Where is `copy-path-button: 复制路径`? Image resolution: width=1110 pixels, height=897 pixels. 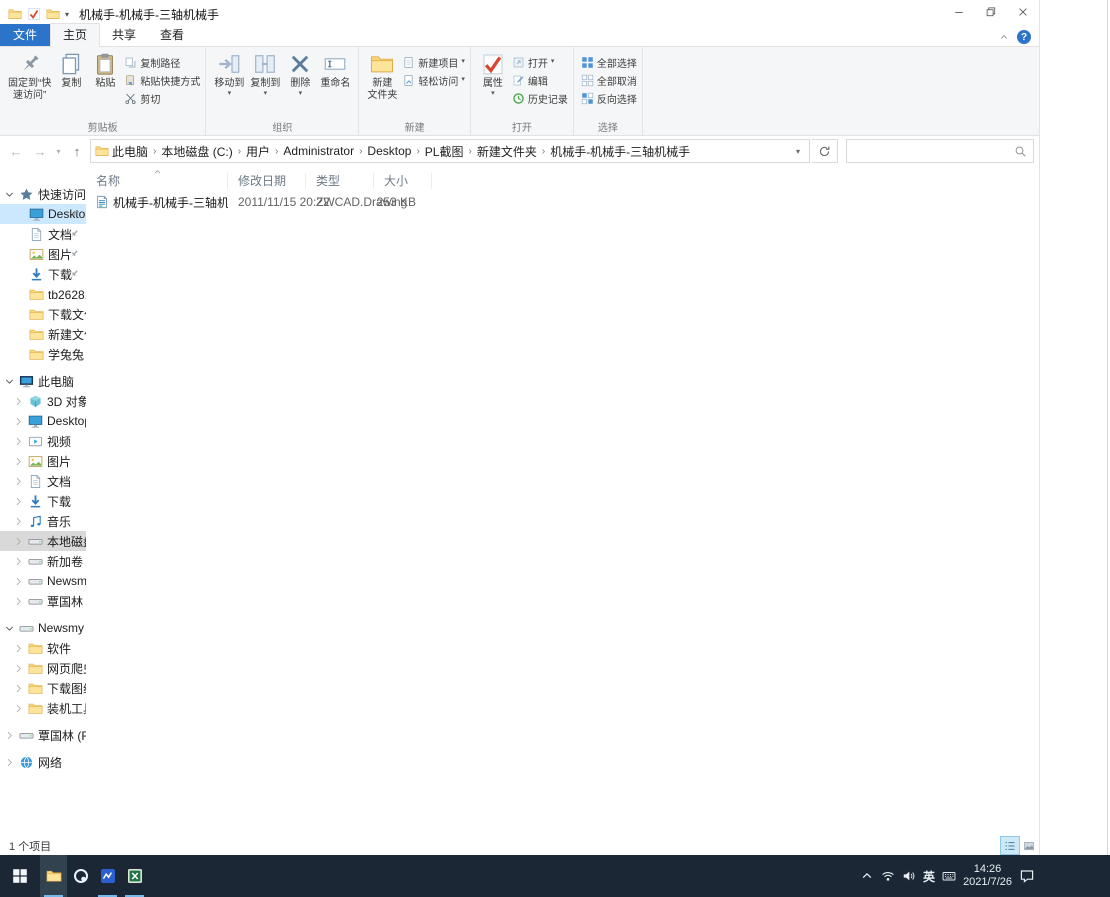
copy-path-button: 复制路径 is located at coordinates (162, 62).